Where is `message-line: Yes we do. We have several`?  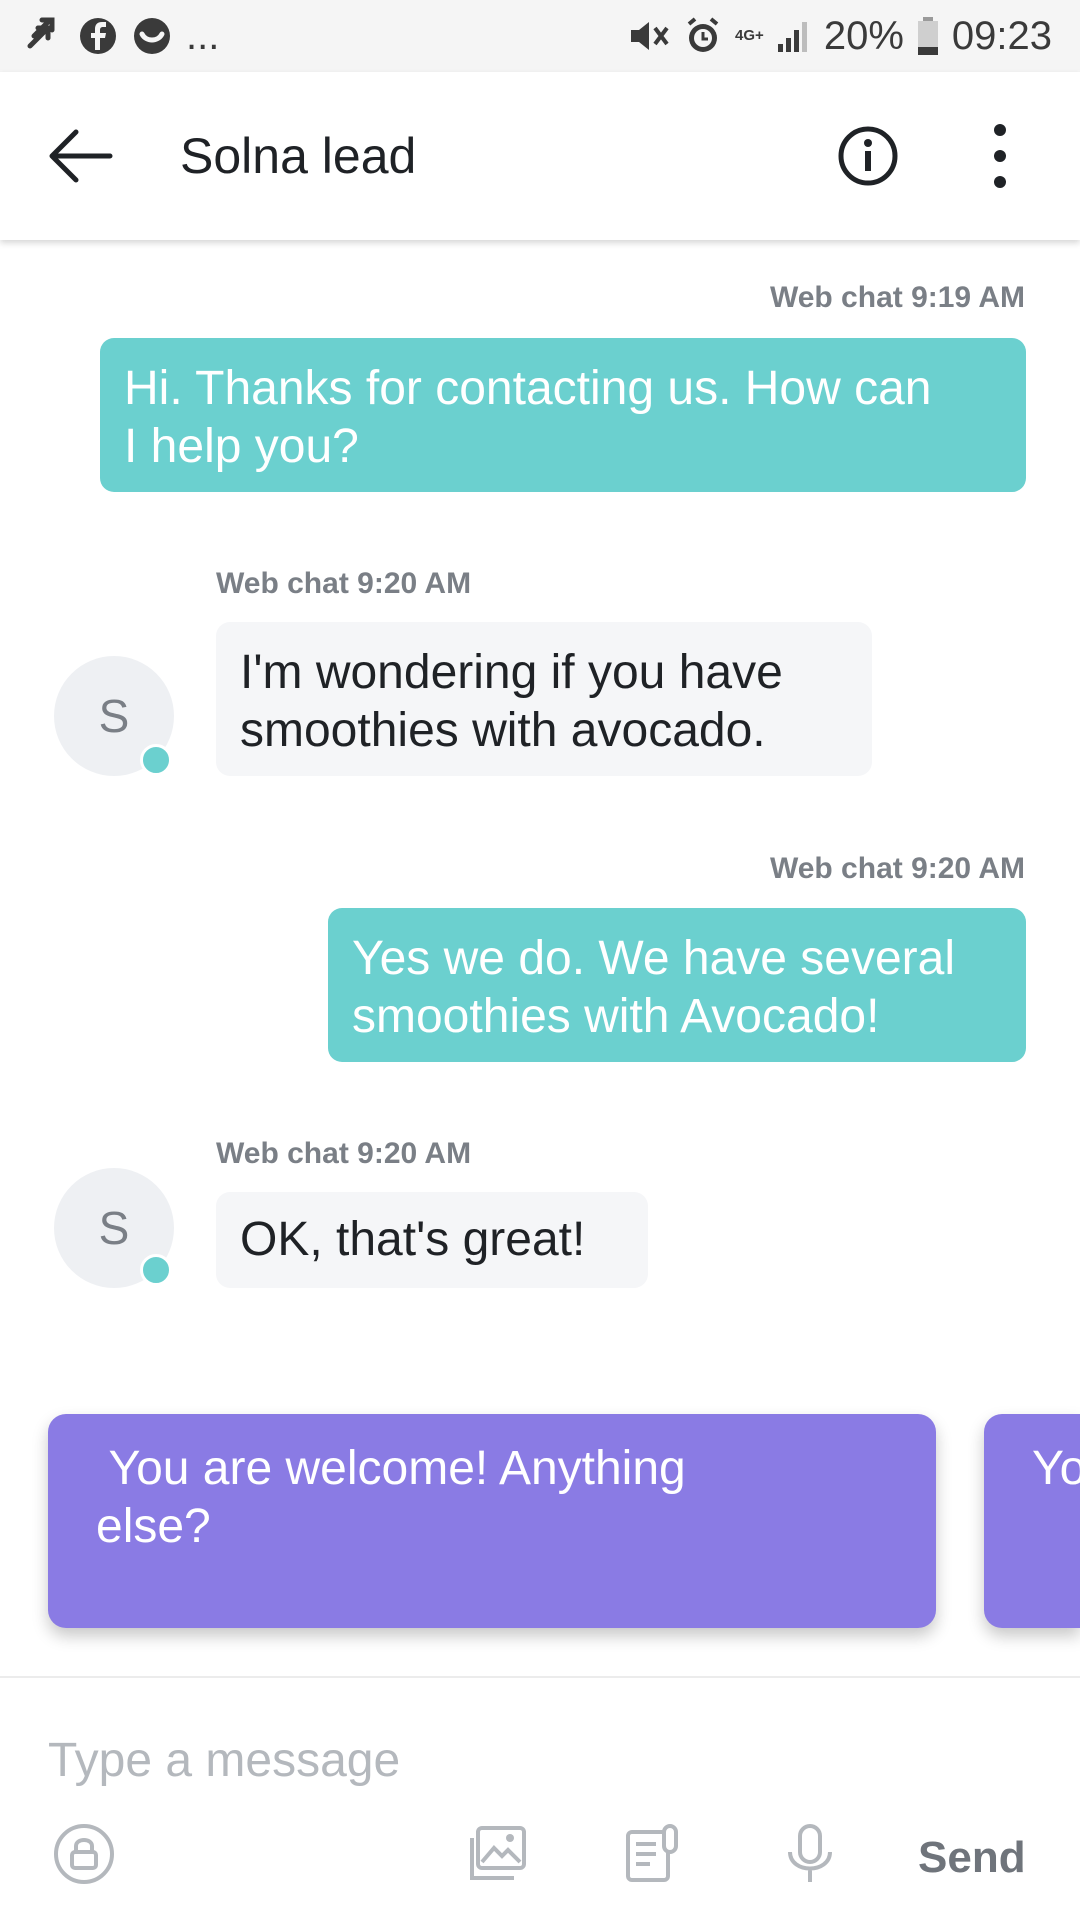 message-line: Yes we do. We have several is located at coordinates (654, 958).